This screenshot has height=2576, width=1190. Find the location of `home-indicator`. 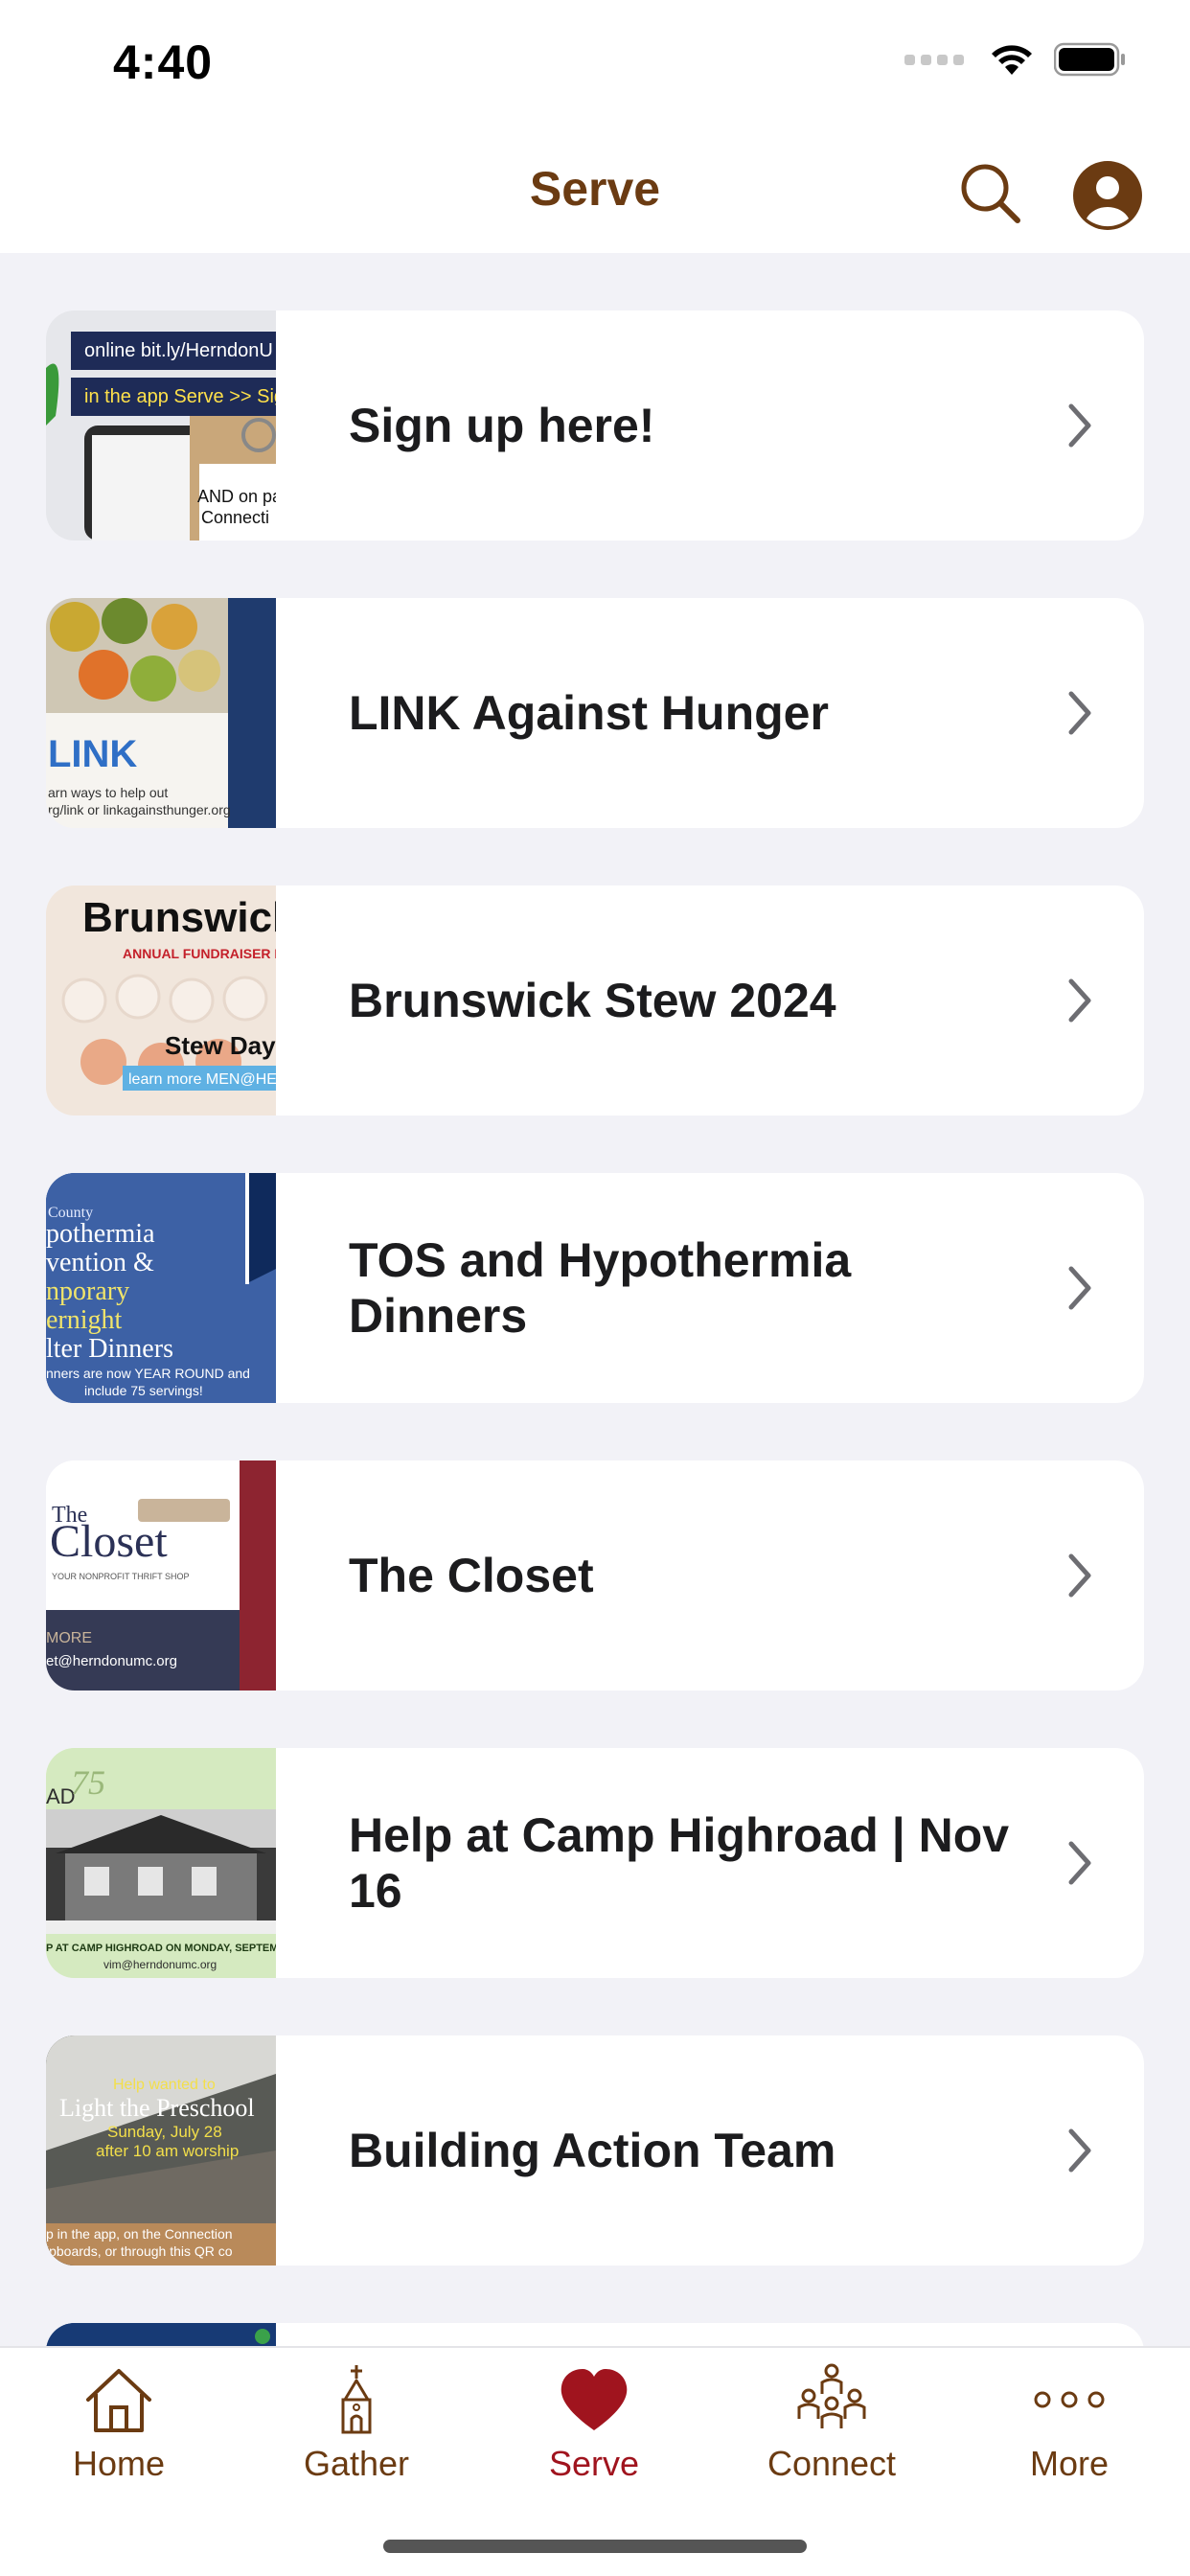

home-indicator is located at coordinates (595, 2546).